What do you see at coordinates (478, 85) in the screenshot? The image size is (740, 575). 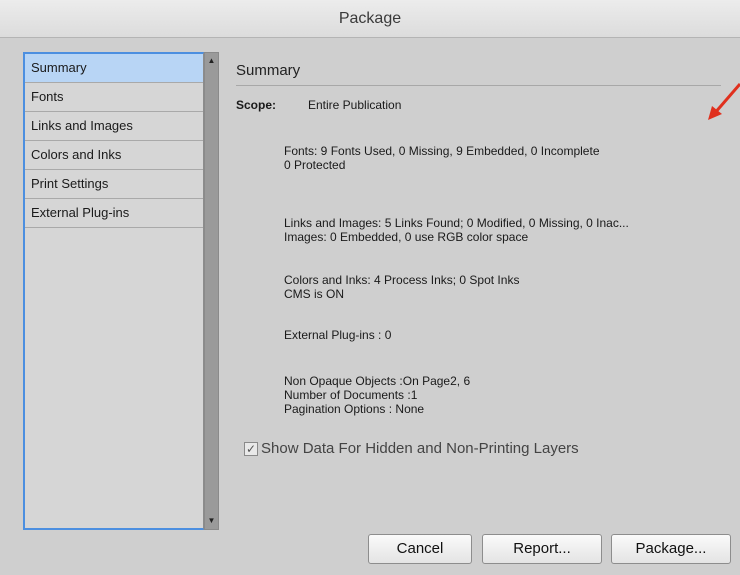 I see `divider` at bounding box center [478, 85].